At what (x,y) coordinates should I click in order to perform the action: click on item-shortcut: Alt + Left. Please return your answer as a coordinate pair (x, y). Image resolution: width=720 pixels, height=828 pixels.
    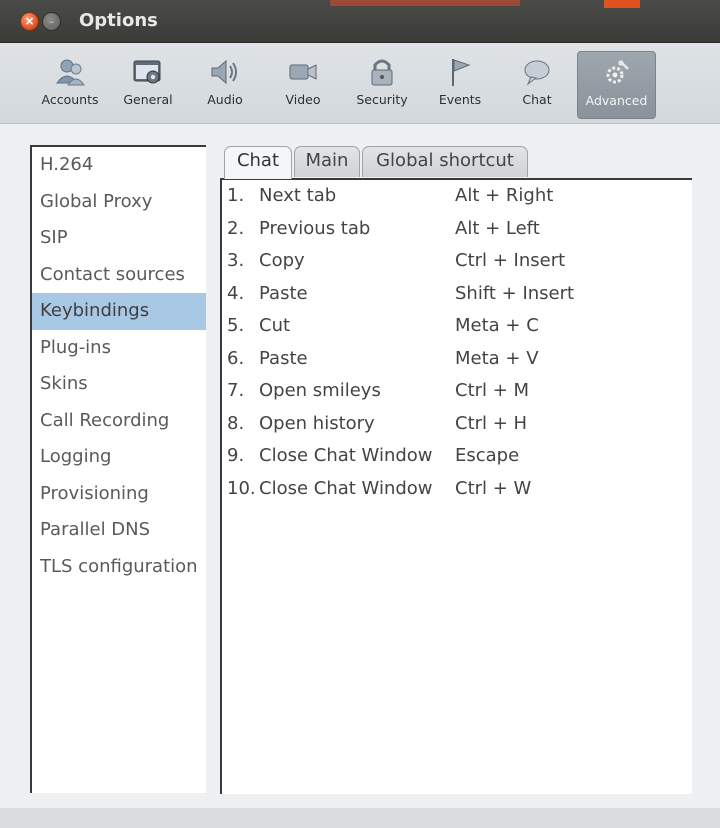
    Looking at the image, I should click on (497, 228).